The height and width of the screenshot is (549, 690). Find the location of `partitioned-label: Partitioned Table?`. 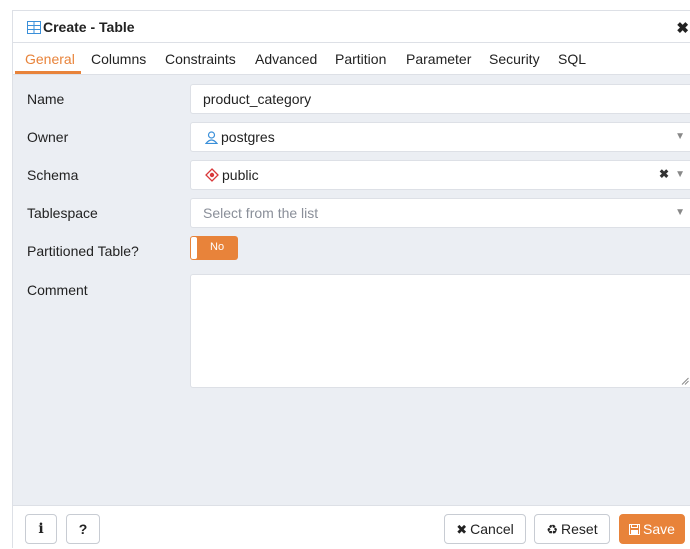

partitioned-label: Partitioned Table? is located at coordinates (83, 251).